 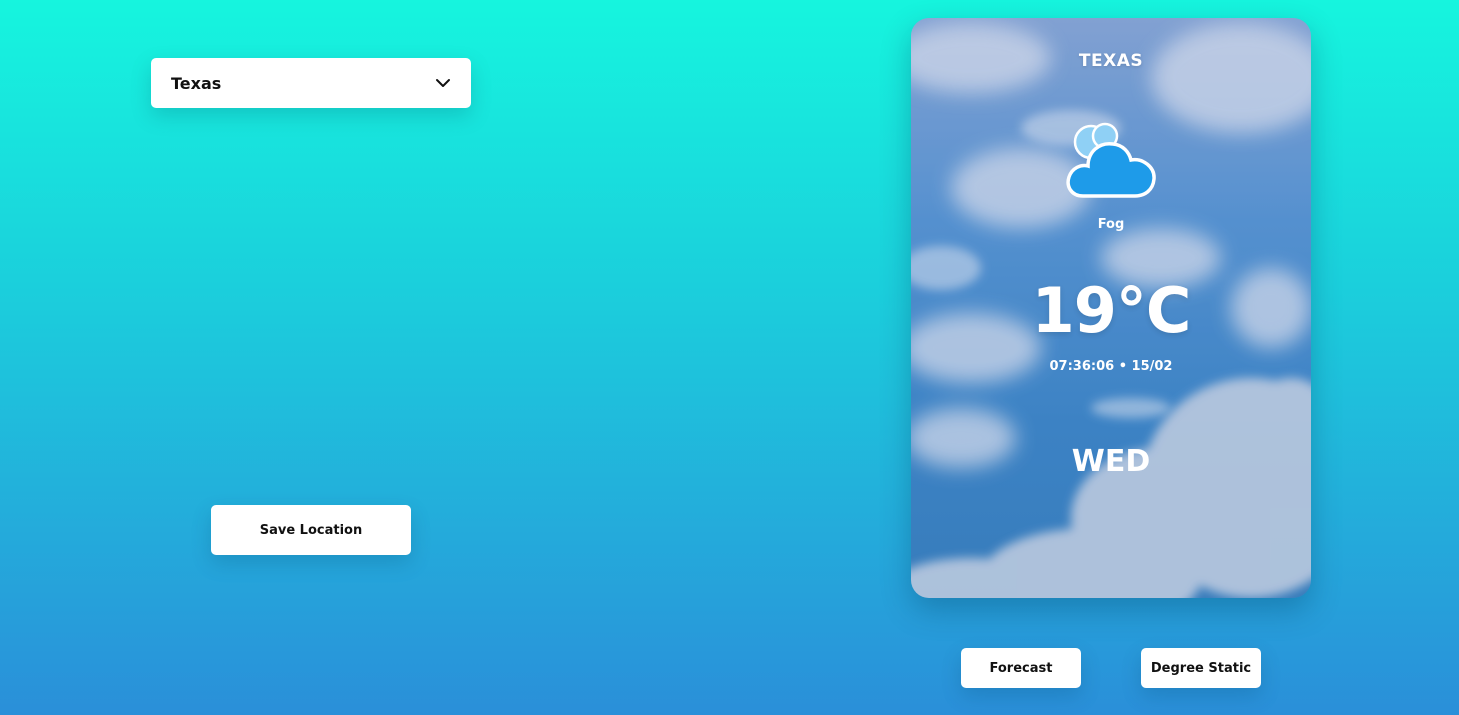 I want to click on forecast-button: Forecast, so click(x=1021, y=668).